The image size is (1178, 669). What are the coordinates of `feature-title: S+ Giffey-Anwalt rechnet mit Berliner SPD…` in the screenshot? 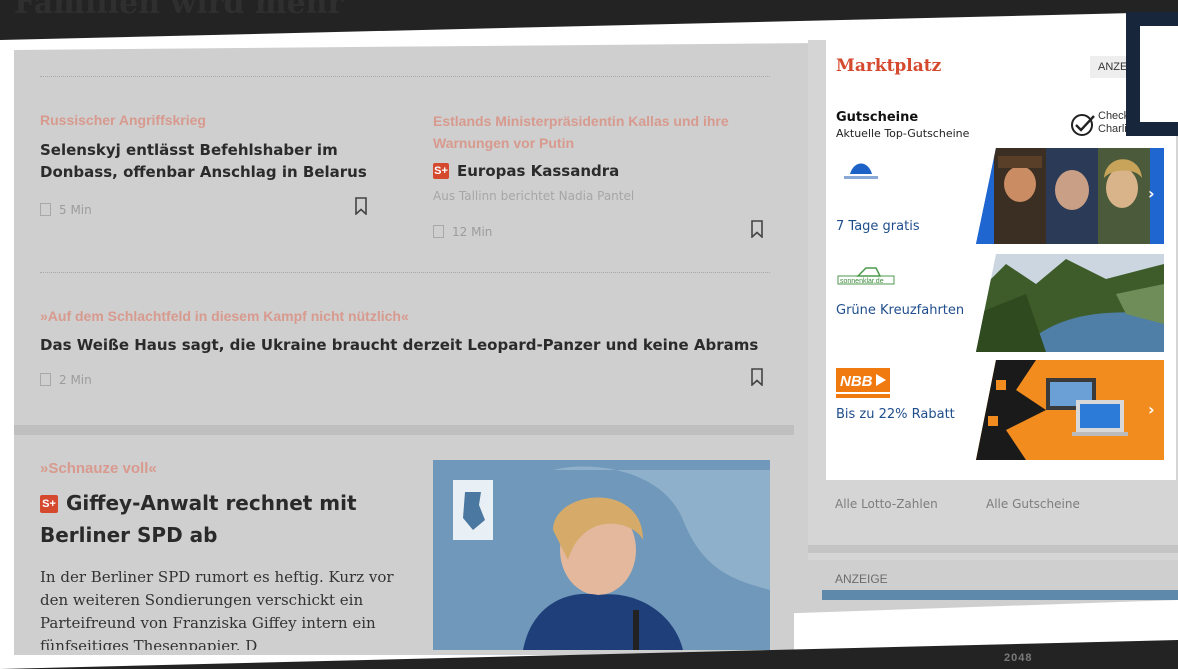 It's located at (230, 519).